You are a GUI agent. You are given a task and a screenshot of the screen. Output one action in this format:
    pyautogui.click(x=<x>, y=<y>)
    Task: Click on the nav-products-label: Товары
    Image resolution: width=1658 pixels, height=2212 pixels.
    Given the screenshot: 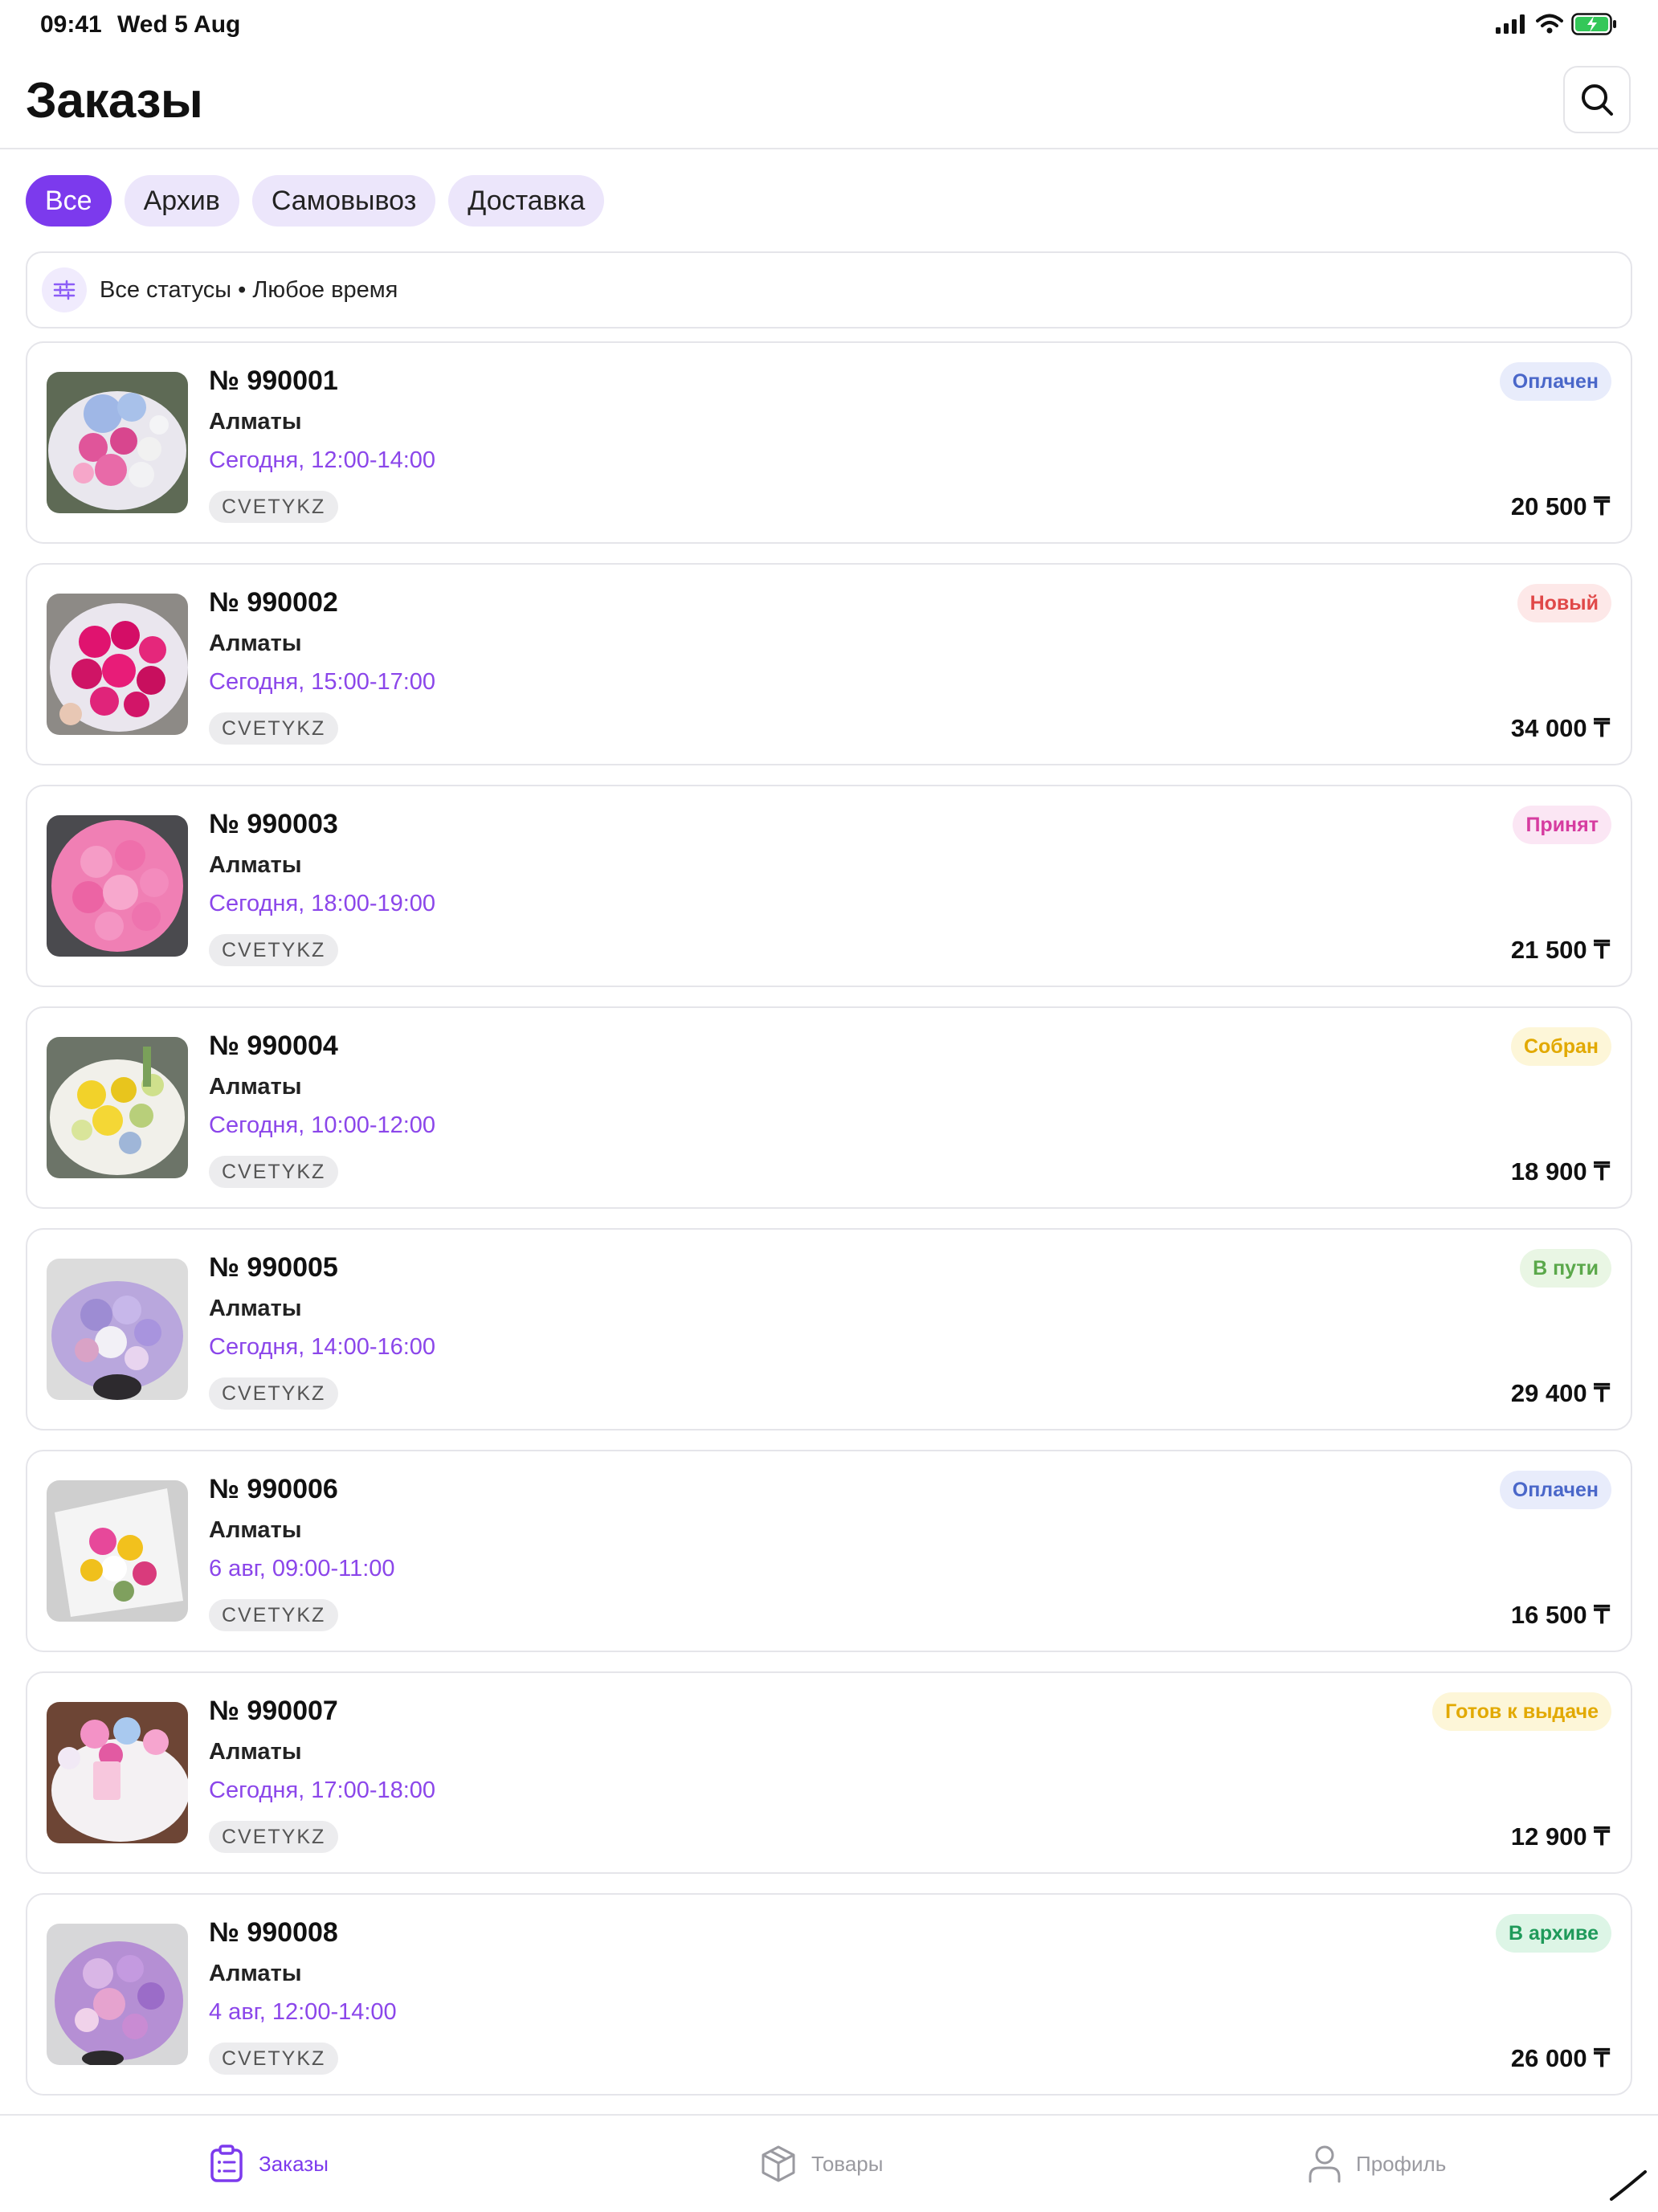 What is the action you would take?
    pyautogui.click(x=847, y=2163)
    